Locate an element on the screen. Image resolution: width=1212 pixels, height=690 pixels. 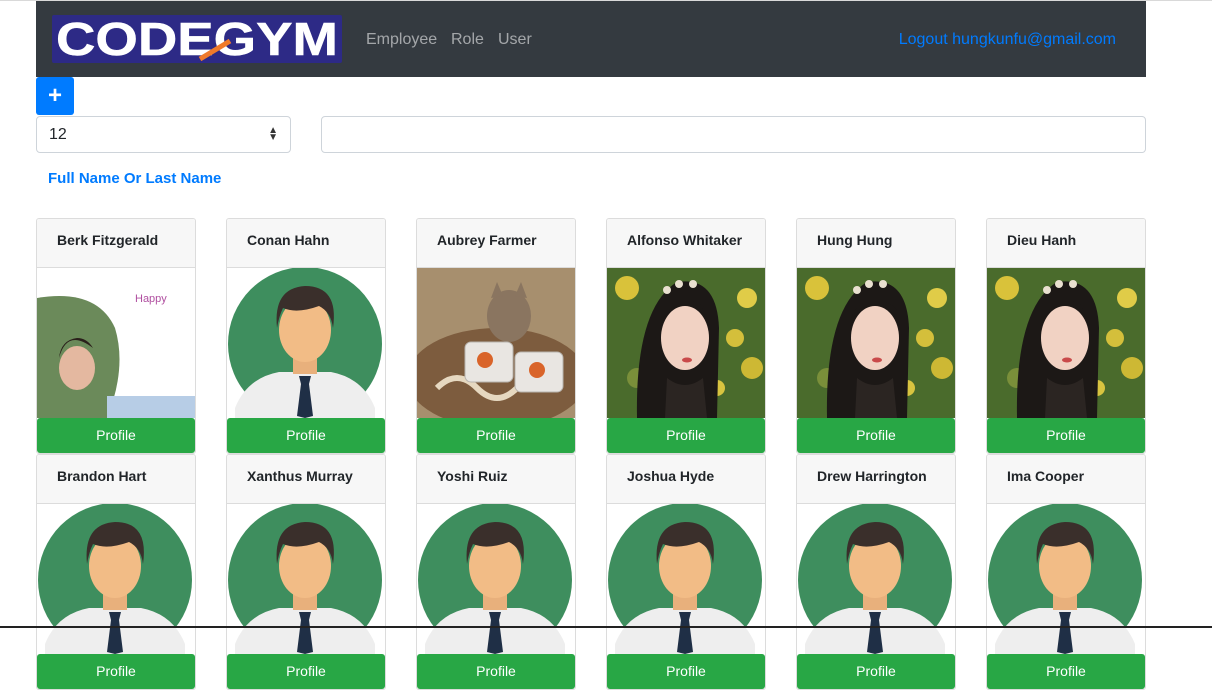
card-name: Dieu Hanh is located at coordinates (1066, 243).